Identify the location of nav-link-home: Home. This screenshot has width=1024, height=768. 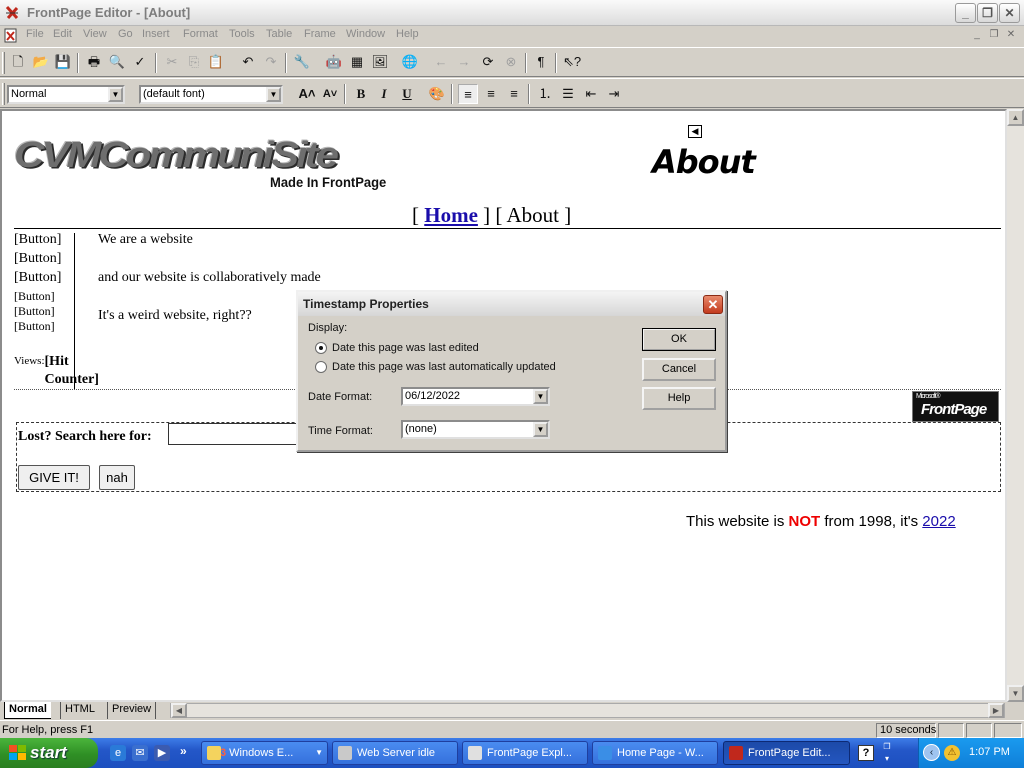
(451, 215).